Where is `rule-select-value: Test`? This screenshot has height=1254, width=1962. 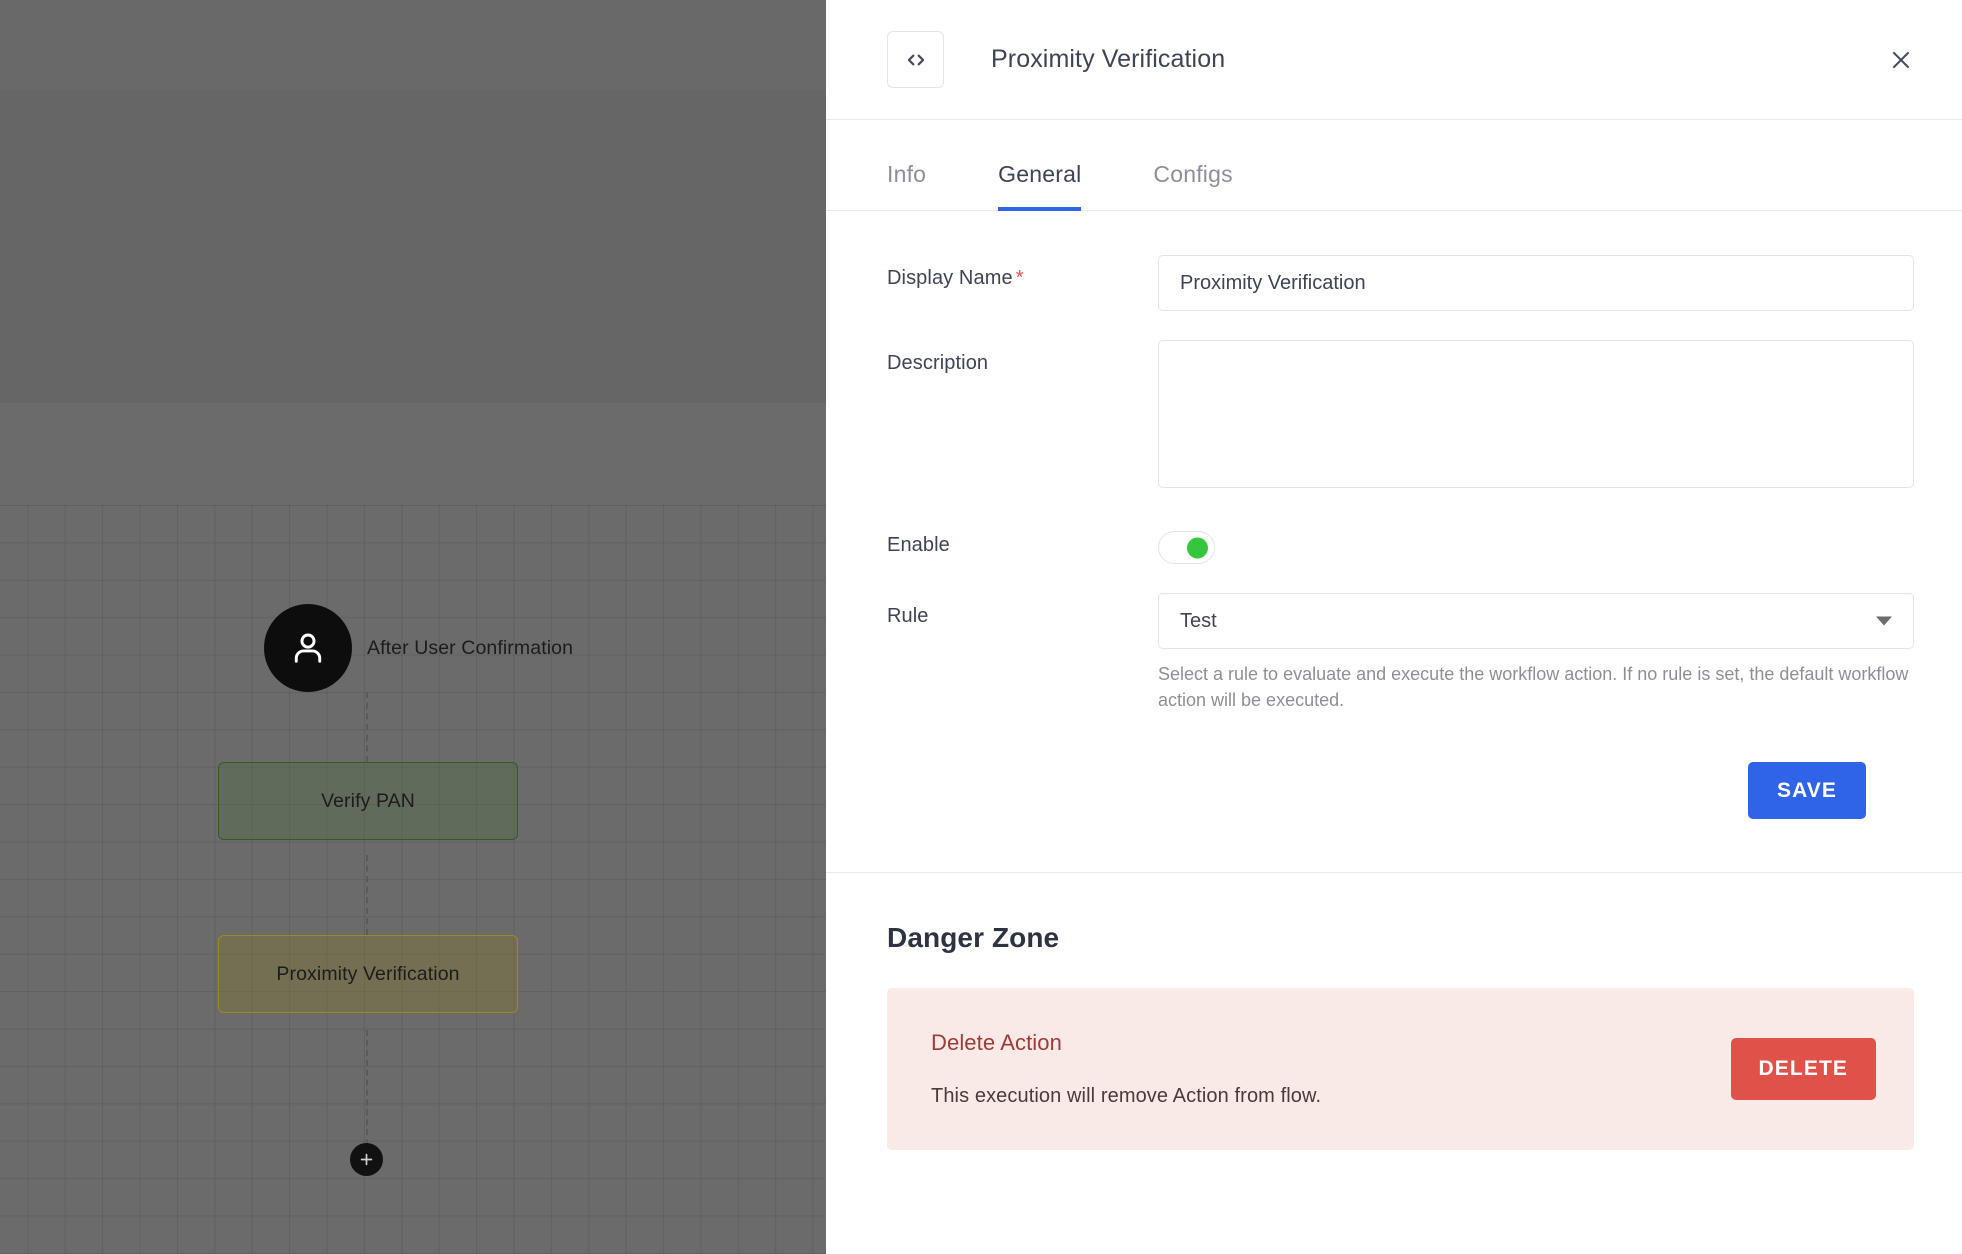 rule-select-value: Test is located at coordinates (1198, 620).